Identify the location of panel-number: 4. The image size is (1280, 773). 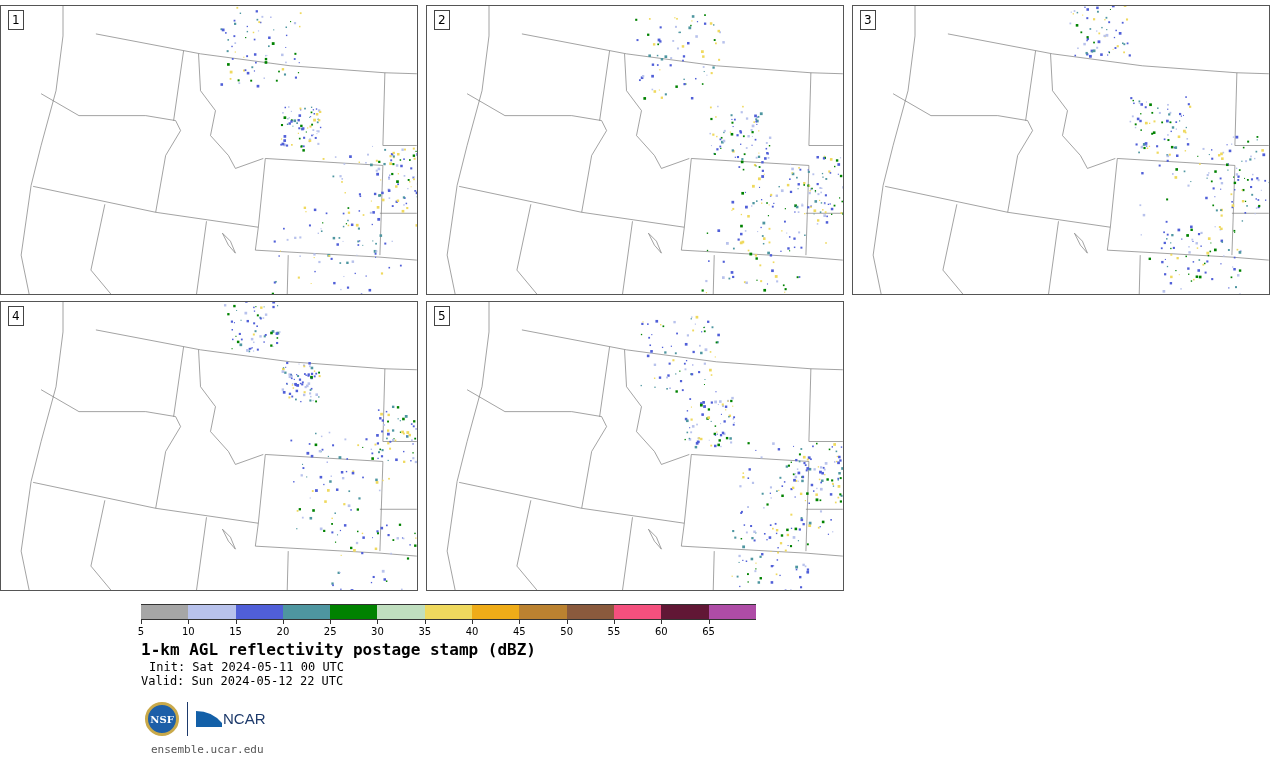
(16, 316).